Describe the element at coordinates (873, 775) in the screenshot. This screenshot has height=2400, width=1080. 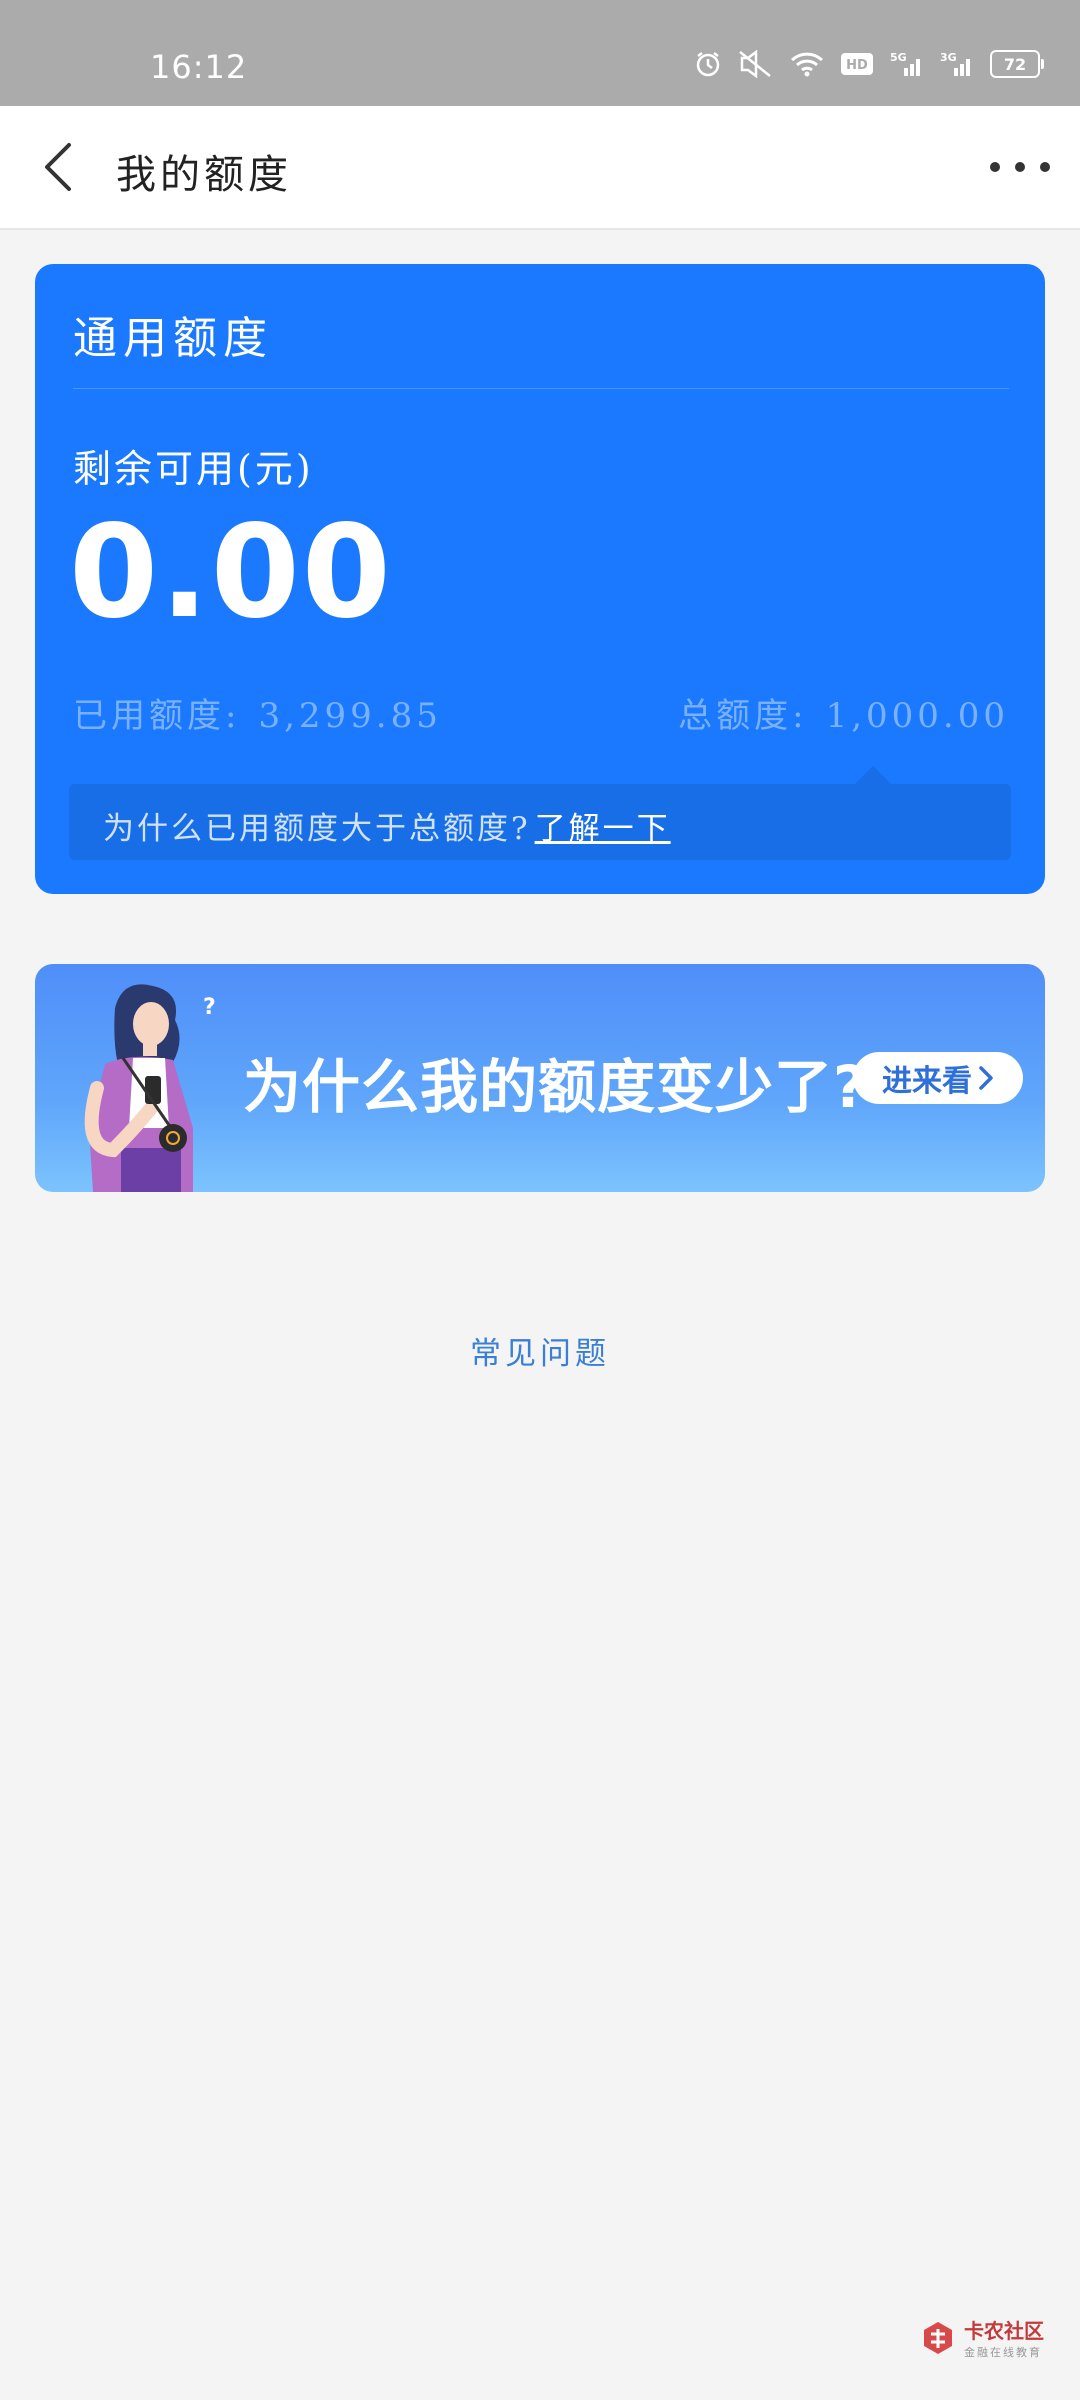
I see `notice-pointer` at that location.